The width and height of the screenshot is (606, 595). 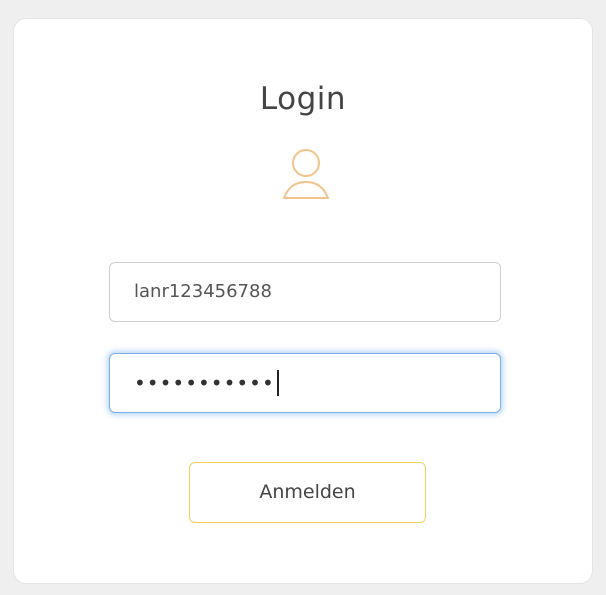 What do you see at coordinates (307, 492) in the screenshot?
I see `login-button: Anmelden` at bounding box center [307, 492].